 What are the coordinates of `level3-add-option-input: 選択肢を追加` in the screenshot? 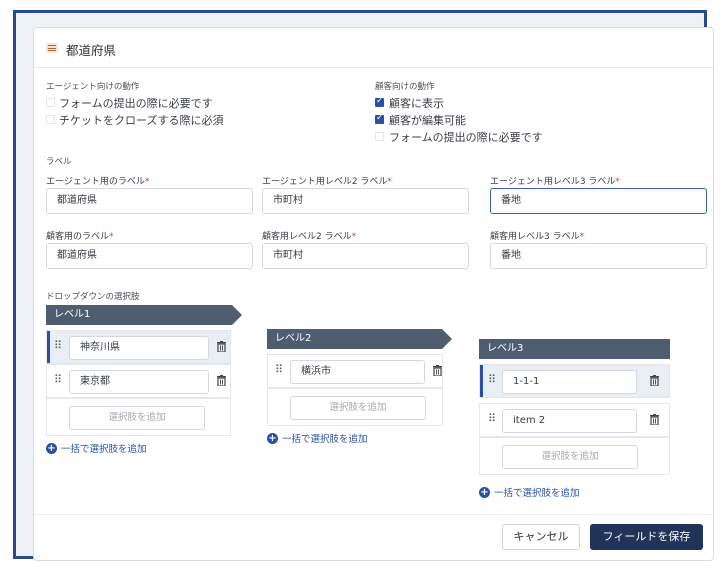 It's located at (570, 457).